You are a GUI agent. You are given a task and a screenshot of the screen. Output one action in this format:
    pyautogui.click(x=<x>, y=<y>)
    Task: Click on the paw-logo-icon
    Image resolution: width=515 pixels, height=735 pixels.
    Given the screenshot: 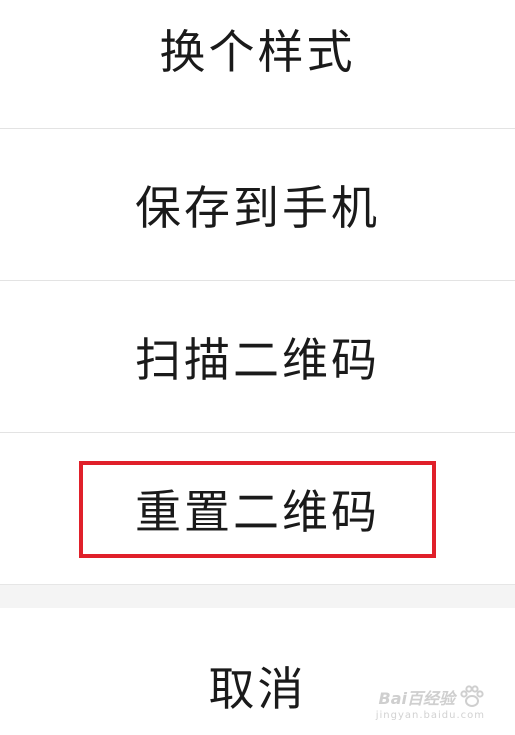 What is the action you would take?
    pyautogui.click(x=472, y=696)
    